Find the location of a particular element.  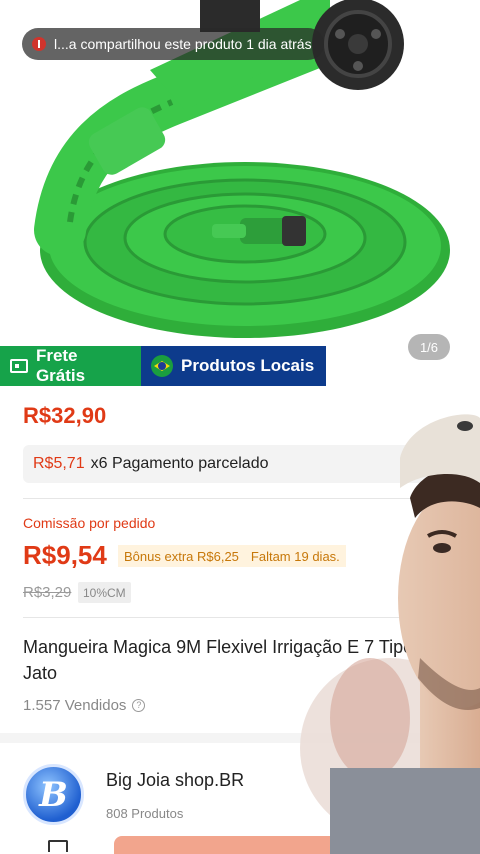

info-icon: ? is located at coordinates (139, 705).